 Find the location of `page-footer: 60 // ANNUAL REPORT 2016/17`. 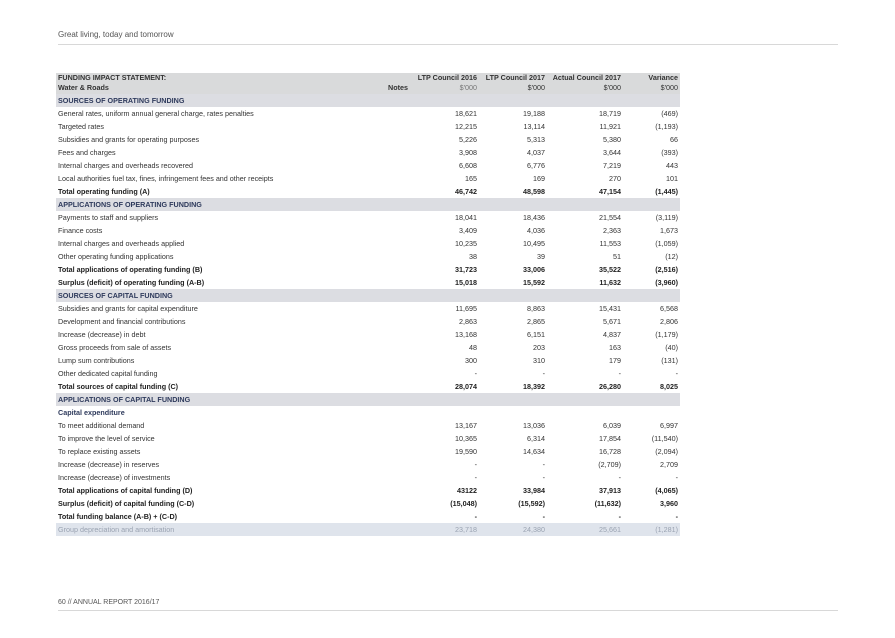

page-footer: 60 // ANNUAL REPORT 2016/17 is located at coordinates (109, 602).